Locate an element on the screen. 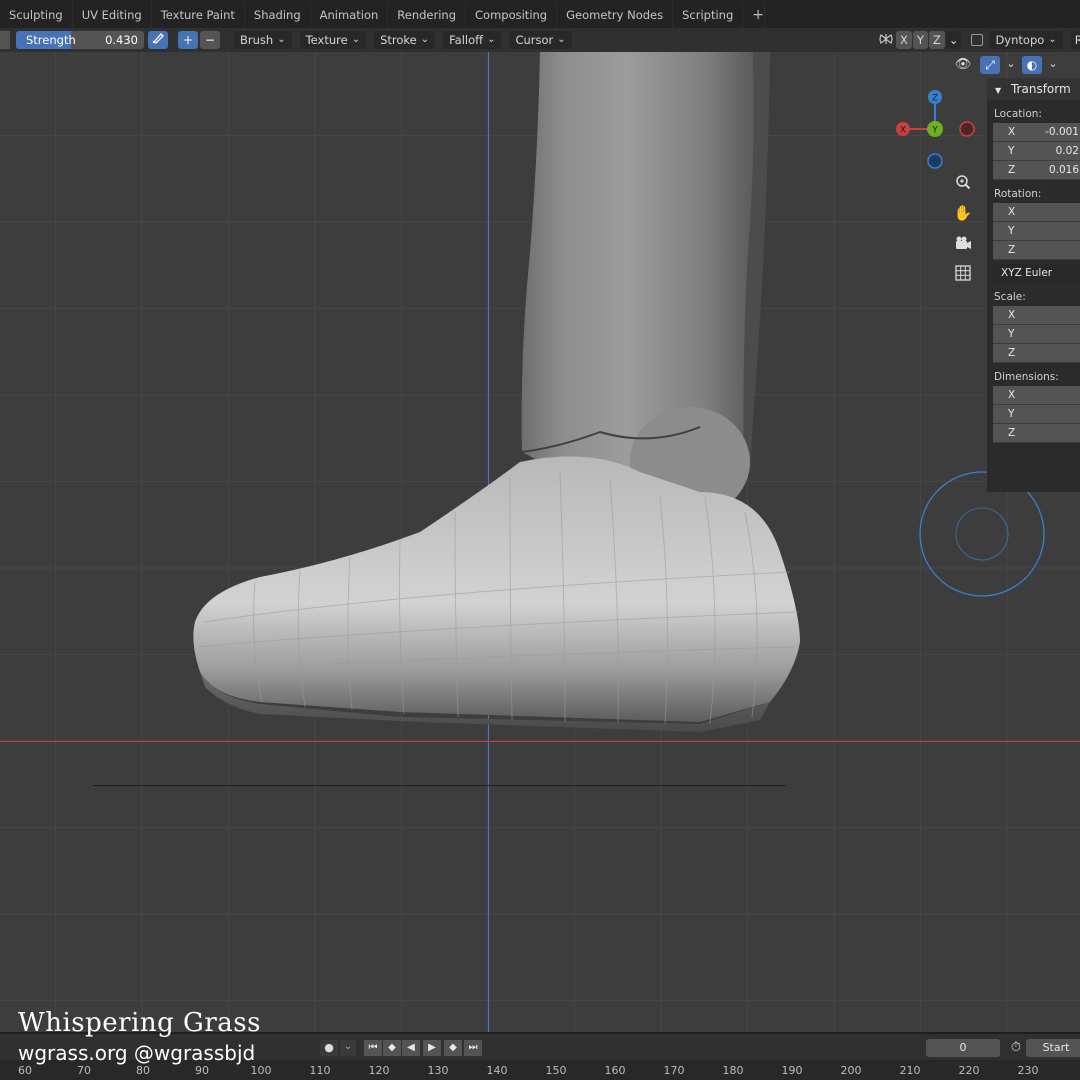 The width and height of the screenshot is (1080, 1080). ruler-tick: 60 is located at coordinates (25, 1070).